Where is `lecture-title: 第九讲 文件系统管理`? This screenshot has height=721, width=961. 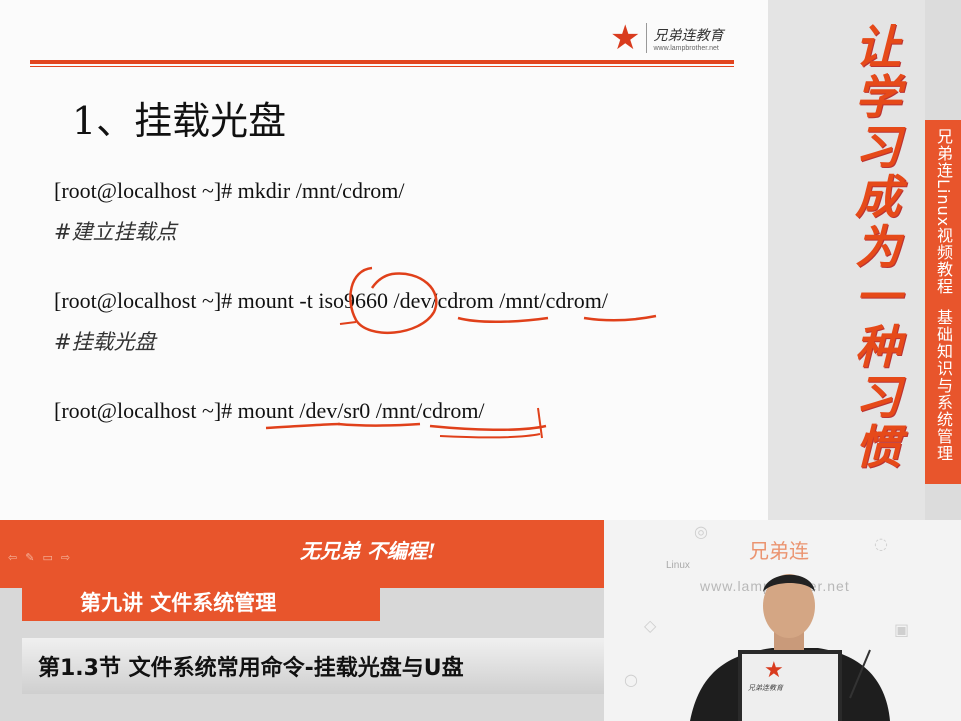 lecture-title: 第九讲 文件系统管理 is located at coordinates (201, 603).